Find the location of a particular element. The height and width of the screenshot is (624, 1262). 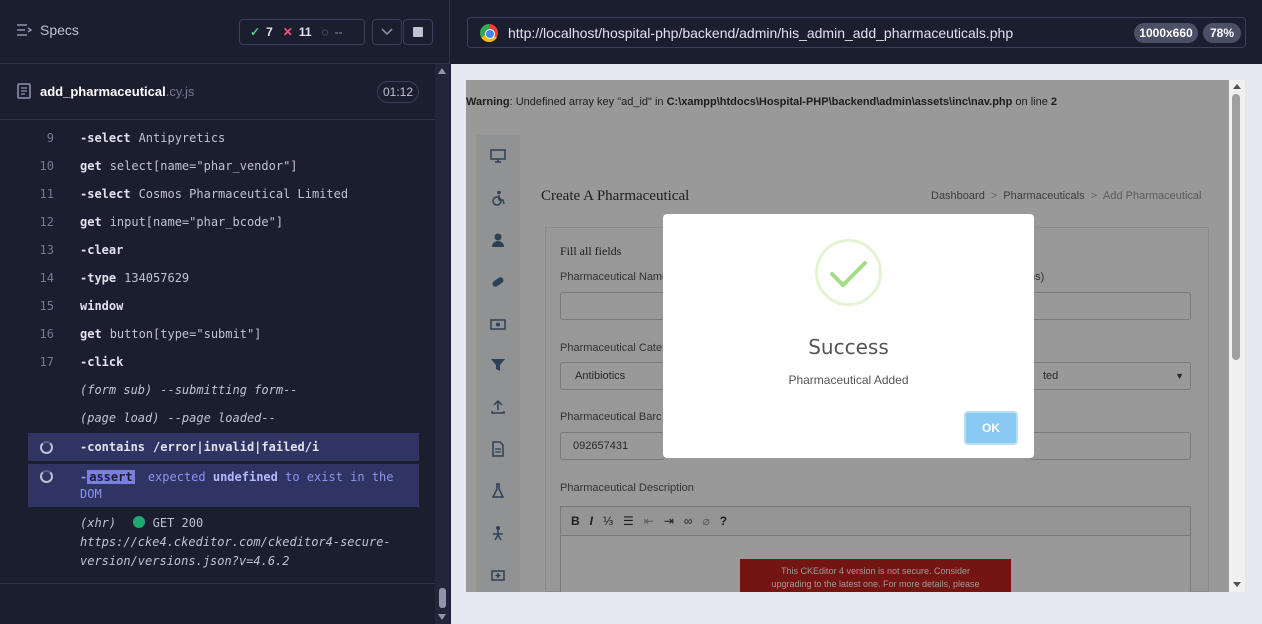

command-name: -type is located at coordinates (98, 278).